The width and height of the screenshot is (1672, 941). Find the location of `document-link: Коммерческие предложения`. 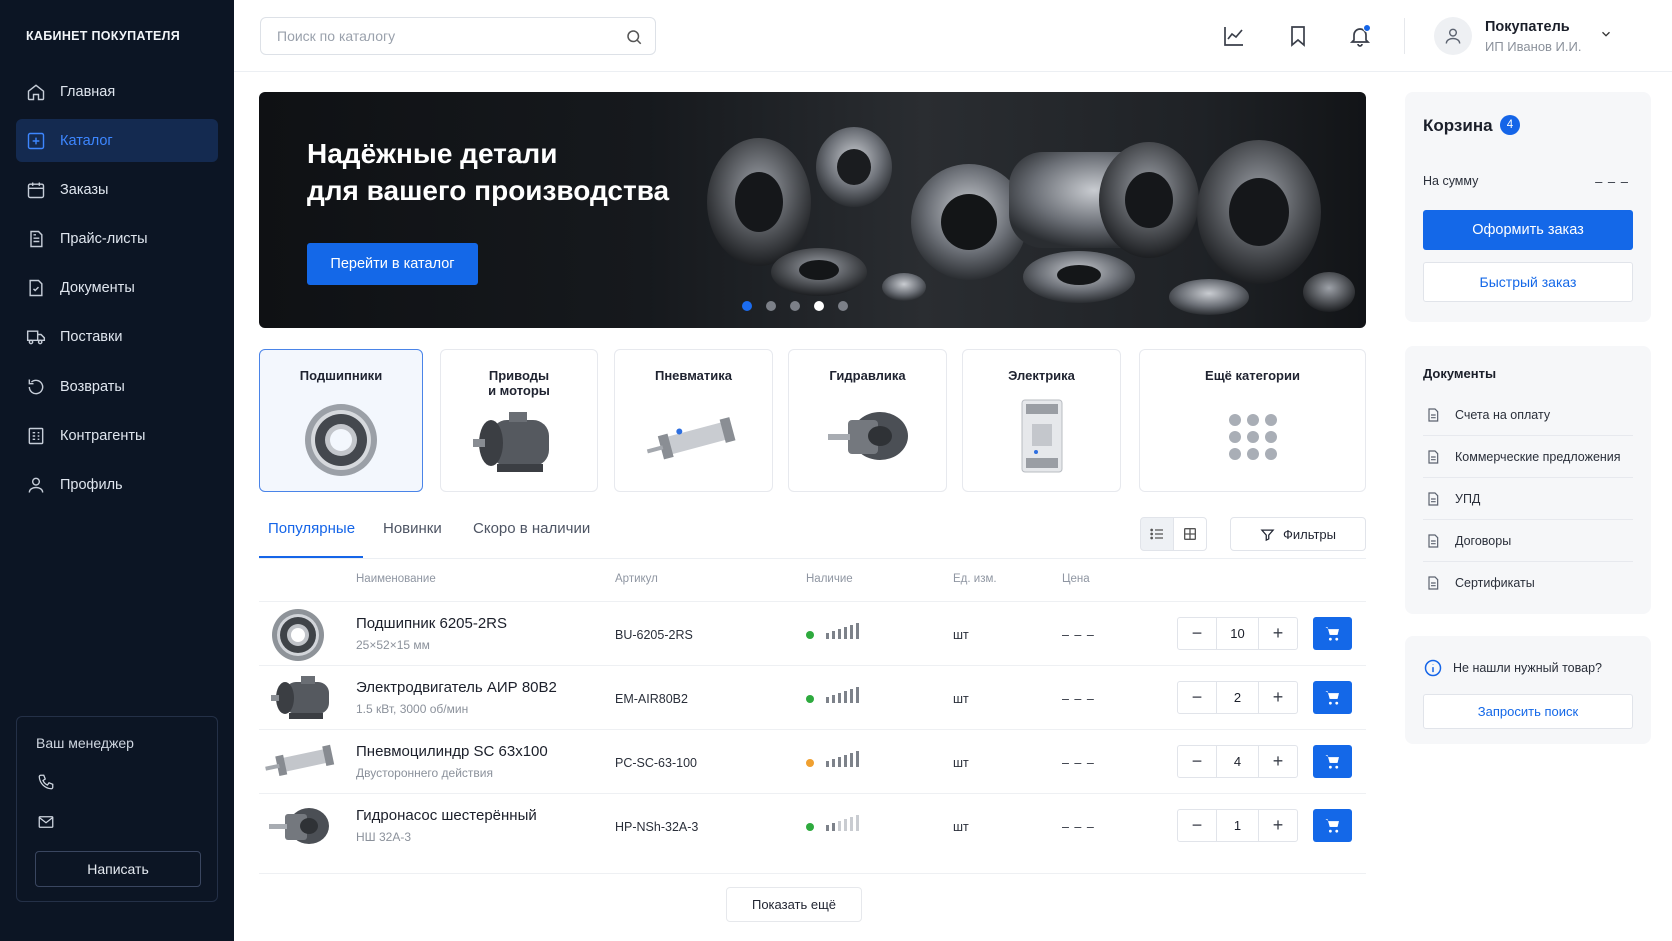

document-link: Коммерческие предложения is located at coordinates (1528, 457).